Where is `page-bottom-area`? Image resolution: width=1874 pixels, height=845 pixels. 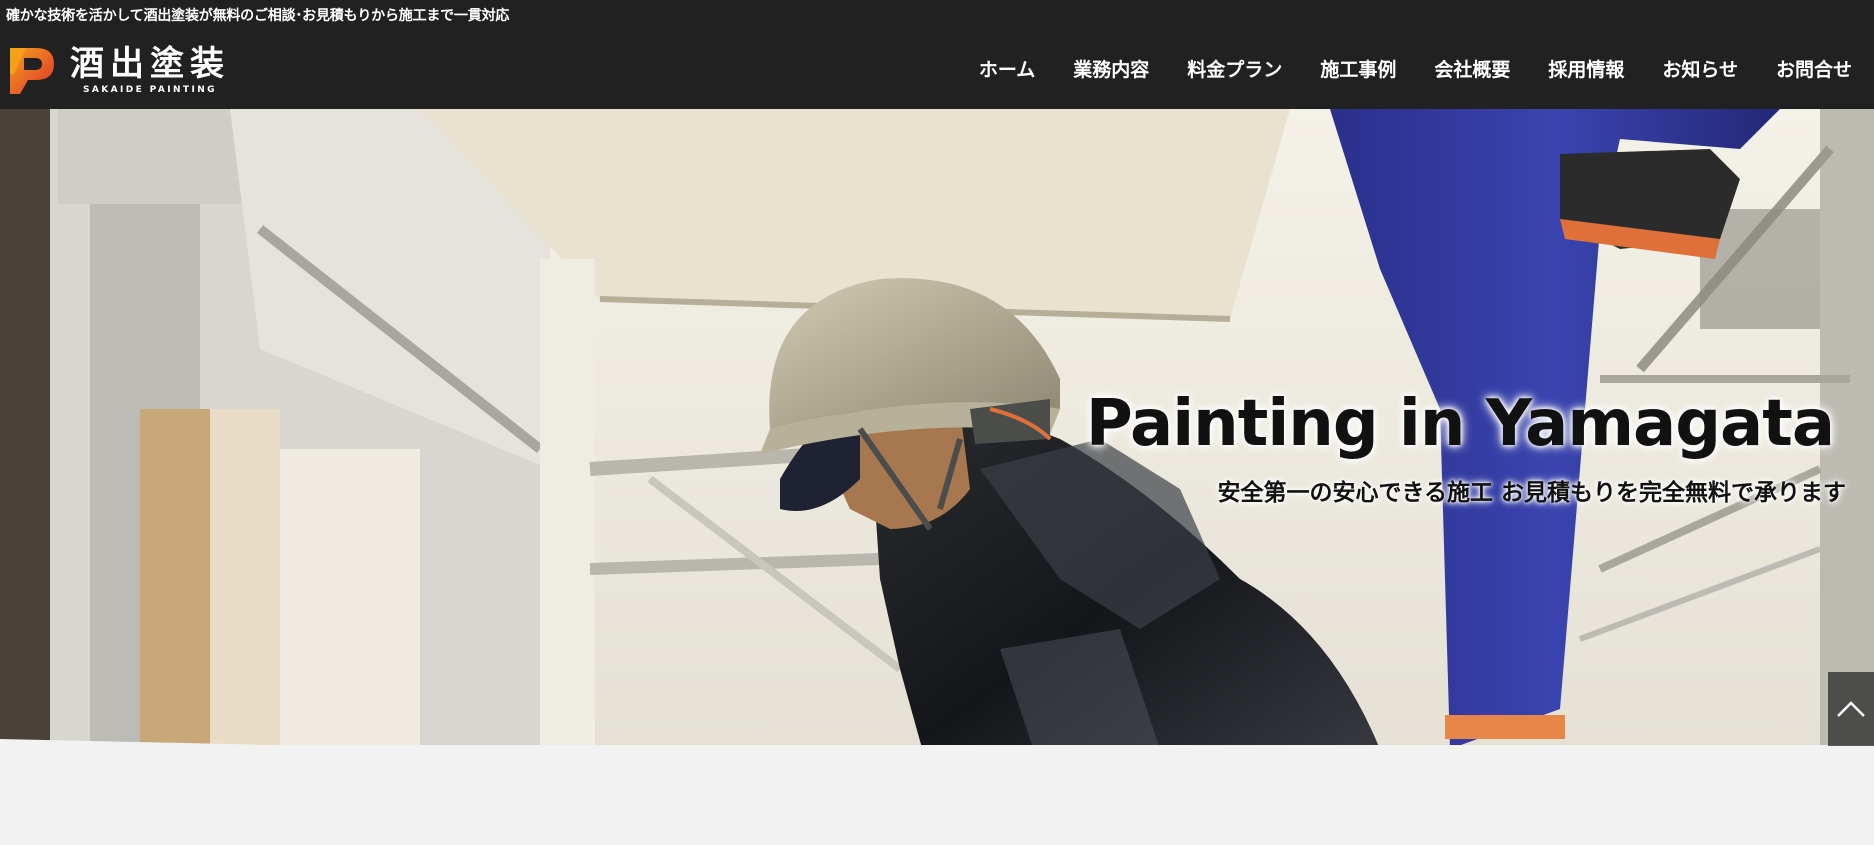
page-bottom-area is located at coordinates (937, 795).